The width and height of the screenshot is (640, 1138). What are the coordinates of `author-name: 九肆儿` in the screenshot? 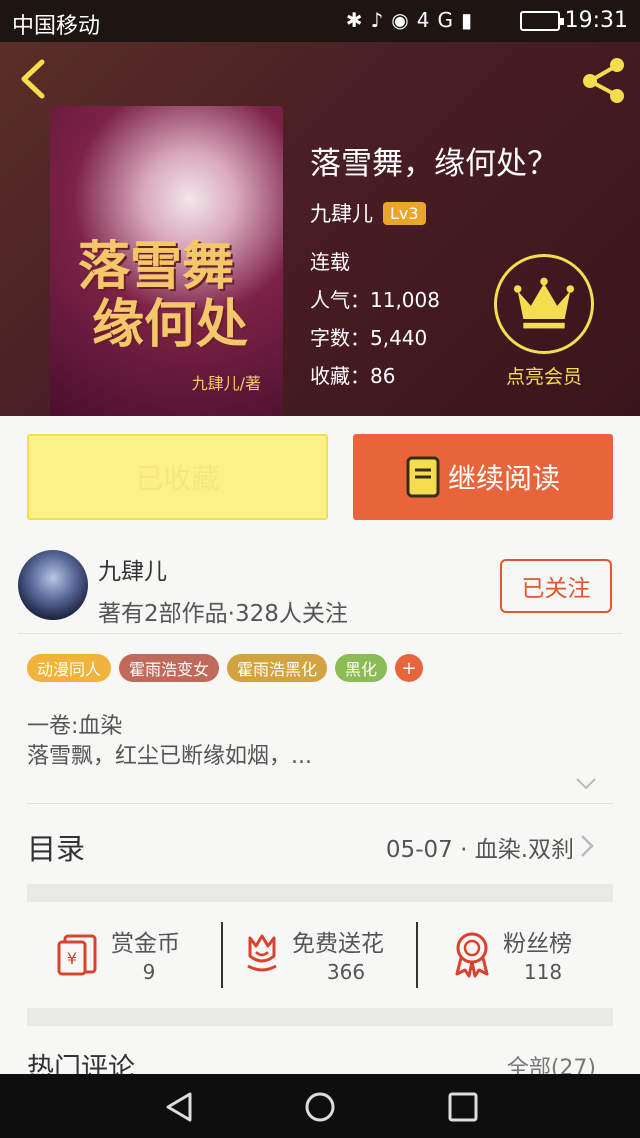 It's located at (132, 569).